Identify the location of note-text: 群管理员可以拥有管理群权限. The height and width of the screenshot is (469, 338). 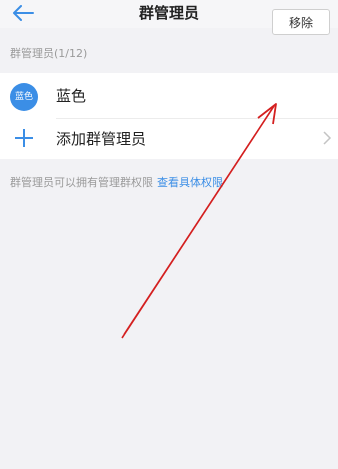
(81, 182).